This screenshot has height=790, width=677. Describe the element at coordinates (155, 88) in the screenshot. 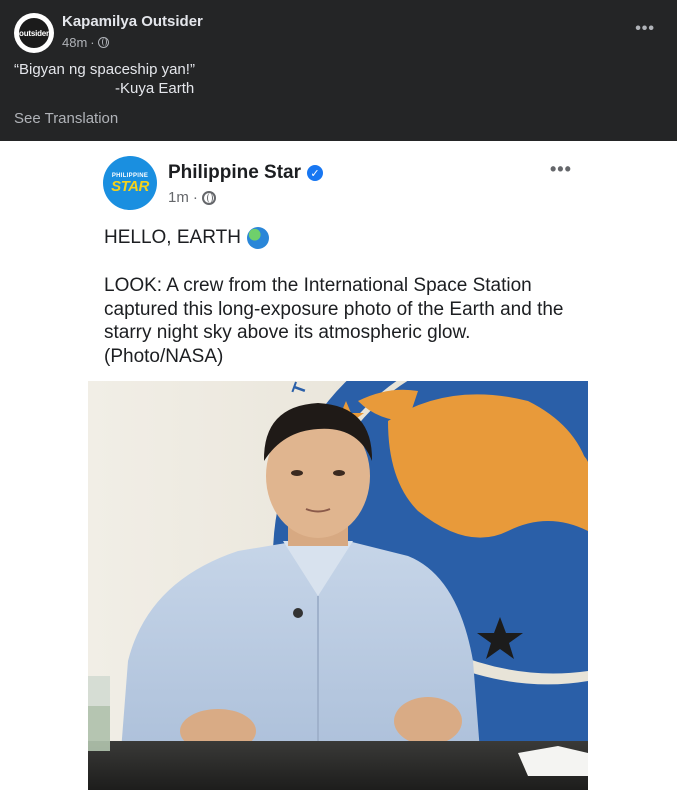

I see `caption-attribution: -Kuya Earth` at that location.